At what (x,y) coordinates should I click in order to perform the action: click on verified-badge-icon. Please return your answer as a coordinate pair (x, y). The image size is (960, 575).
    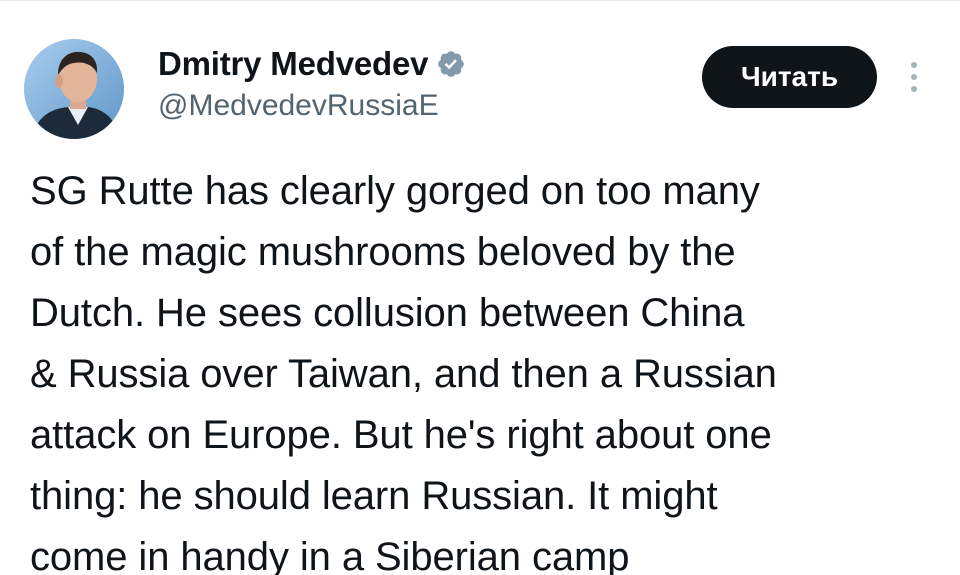
    Looking at the image, I should click on (451, 64).